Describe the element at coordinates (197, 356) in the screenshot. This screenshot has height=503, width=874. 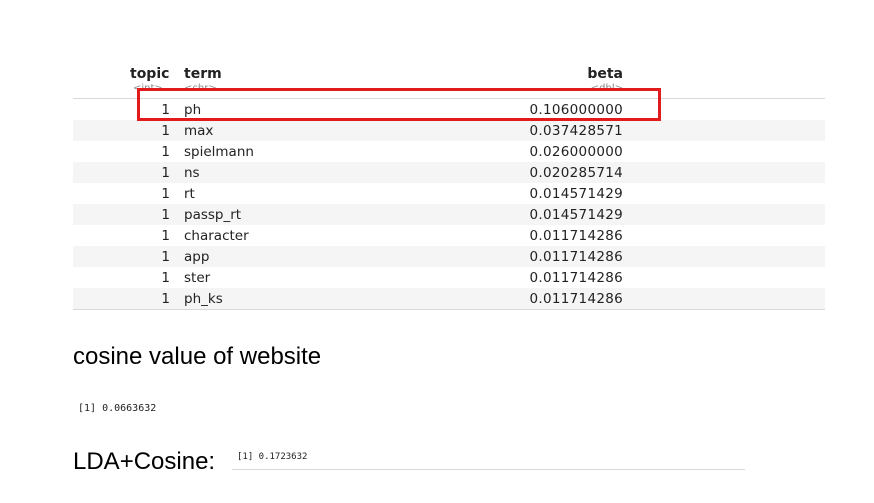
I see `cosine-heading: cosine value of website` at that location.